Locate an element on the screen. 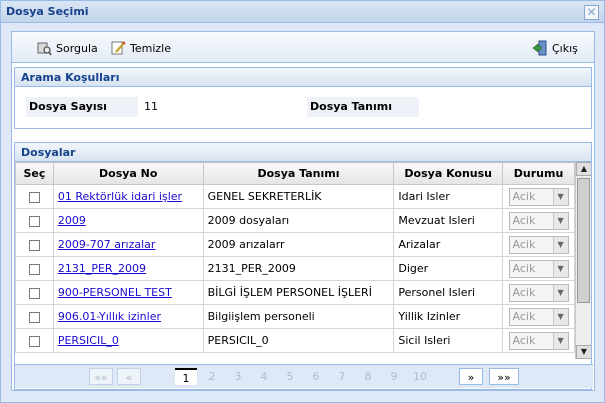 Image resolution: width=605 pixels, height=403 pixels. file-no-link: 01 Rektörlük idari işler is located at coordinates (120, 196).